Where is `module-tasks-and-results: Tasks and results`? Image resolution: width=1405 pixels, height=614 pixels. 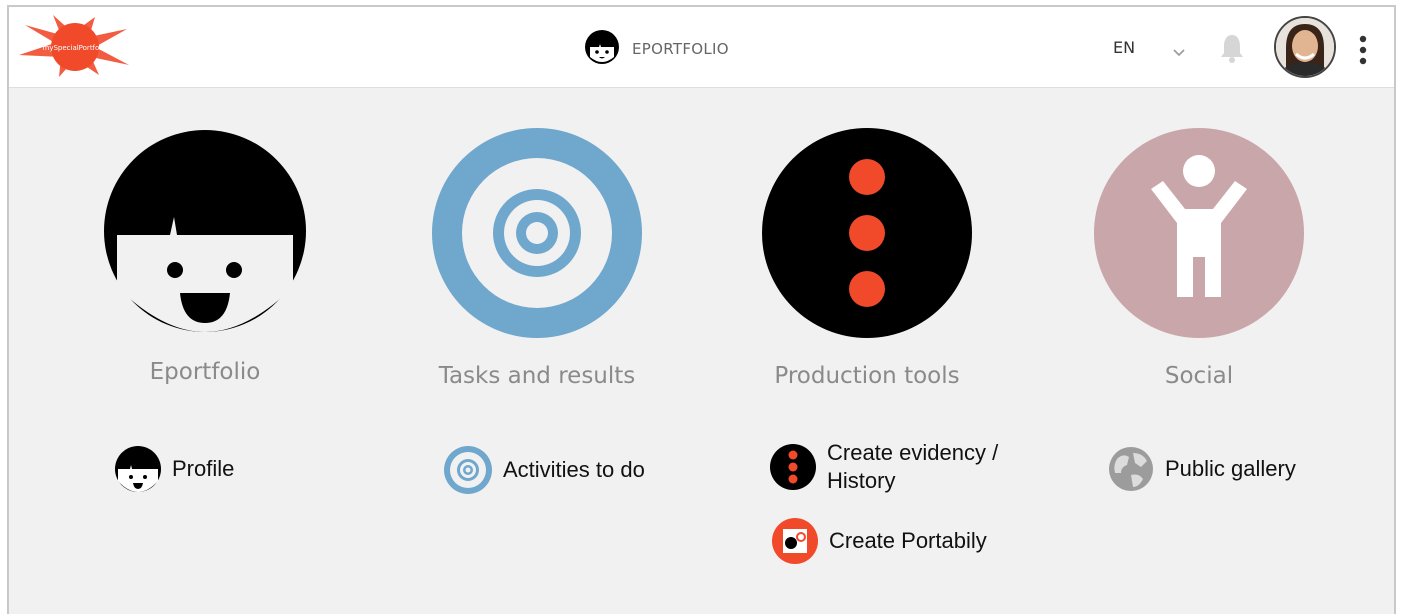 module-tasks-and-results: Tasks and results is located at coordinates (537, 258).